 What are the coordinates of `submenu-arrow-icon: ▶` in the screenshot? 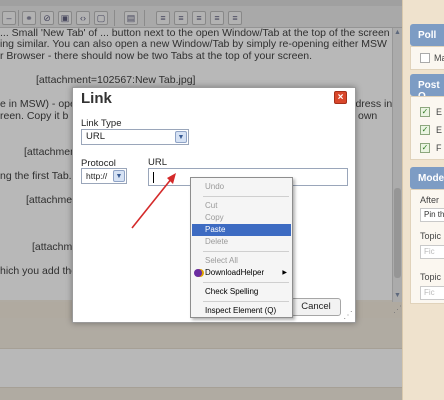 It's located at (284, 273).